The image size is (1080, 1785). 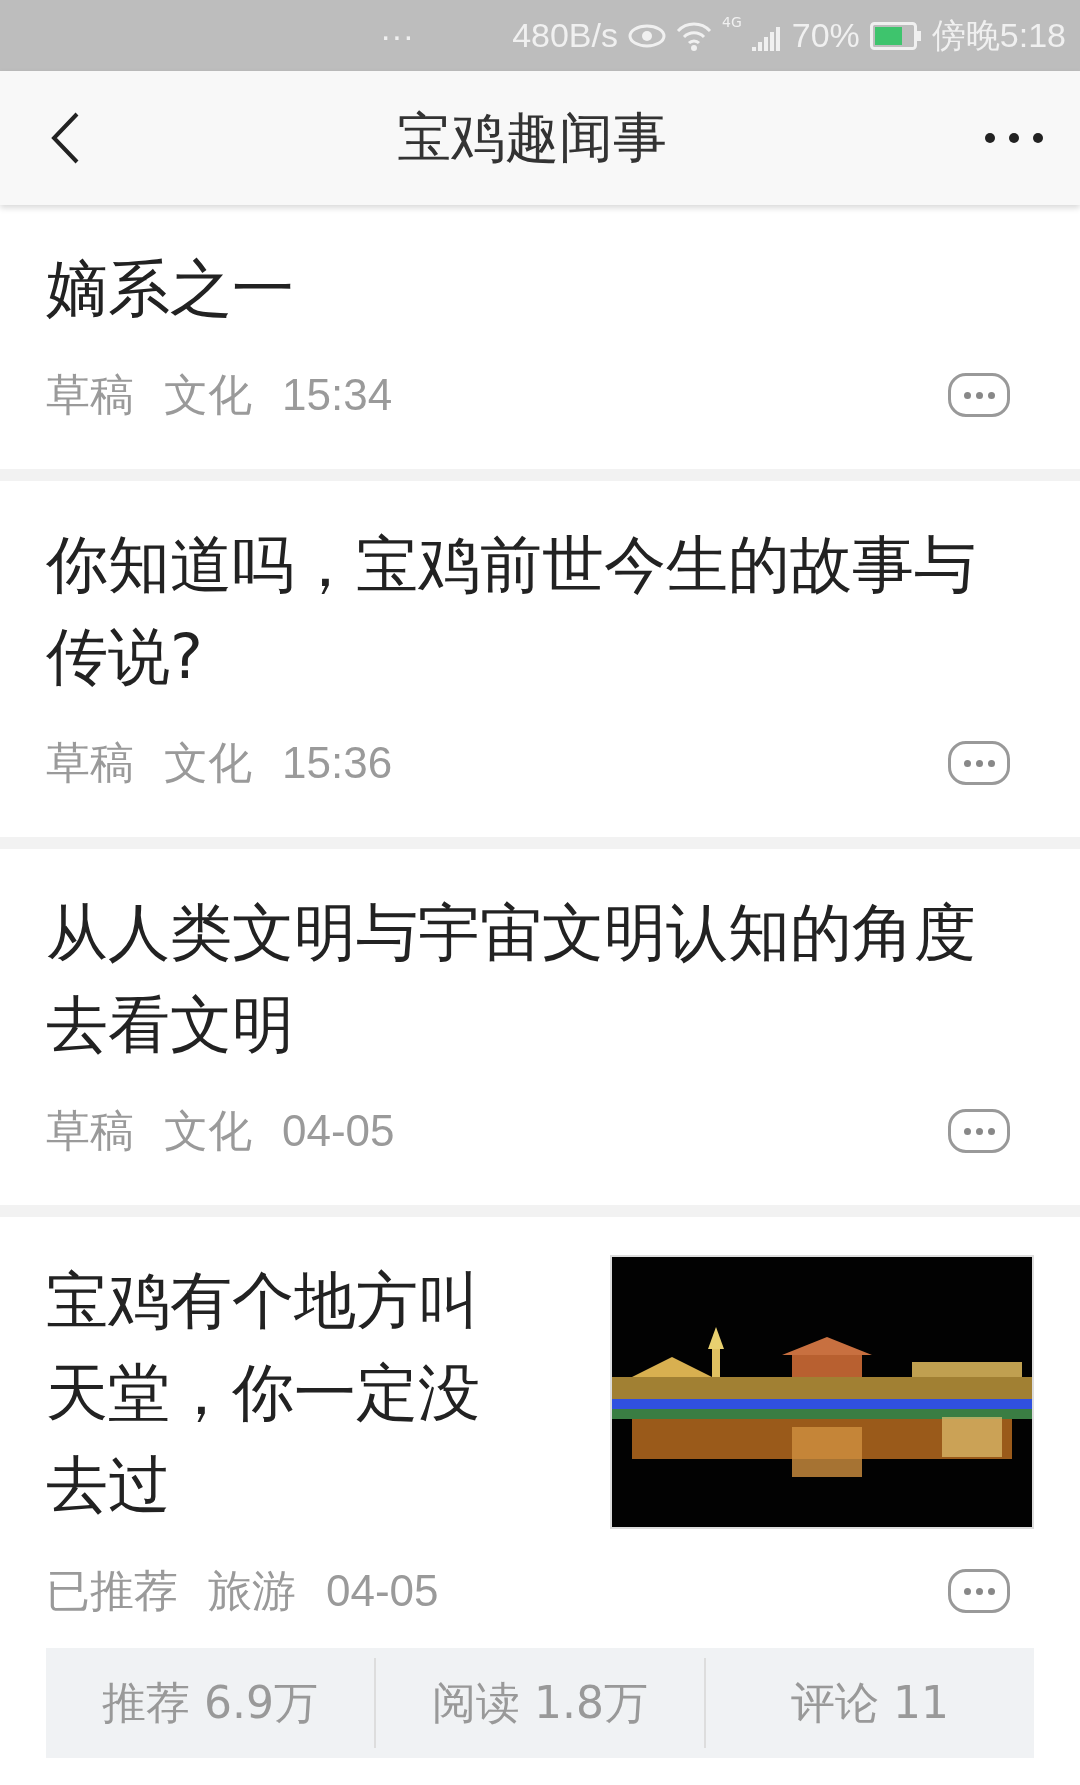 I want to click on stat-text: 推荐 6.9万, so click(x=210, y=1703).